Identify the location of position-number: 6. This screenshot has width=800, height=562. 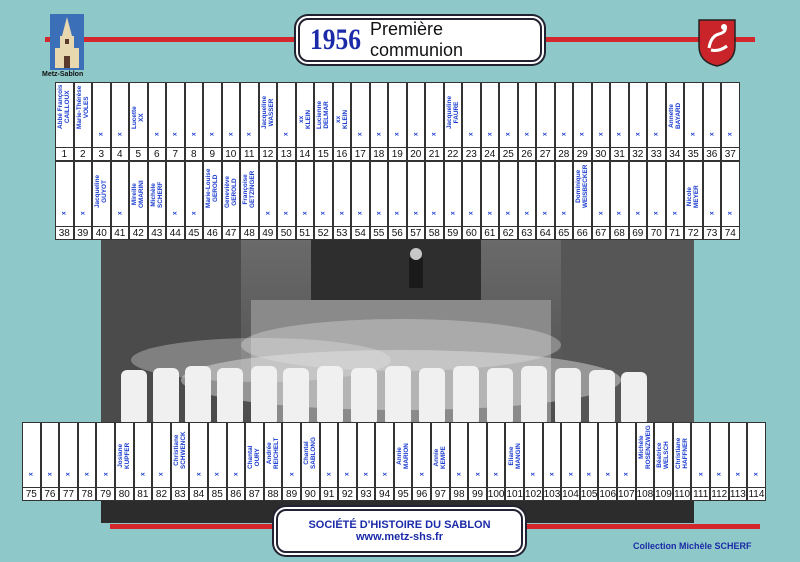
(156, 154).